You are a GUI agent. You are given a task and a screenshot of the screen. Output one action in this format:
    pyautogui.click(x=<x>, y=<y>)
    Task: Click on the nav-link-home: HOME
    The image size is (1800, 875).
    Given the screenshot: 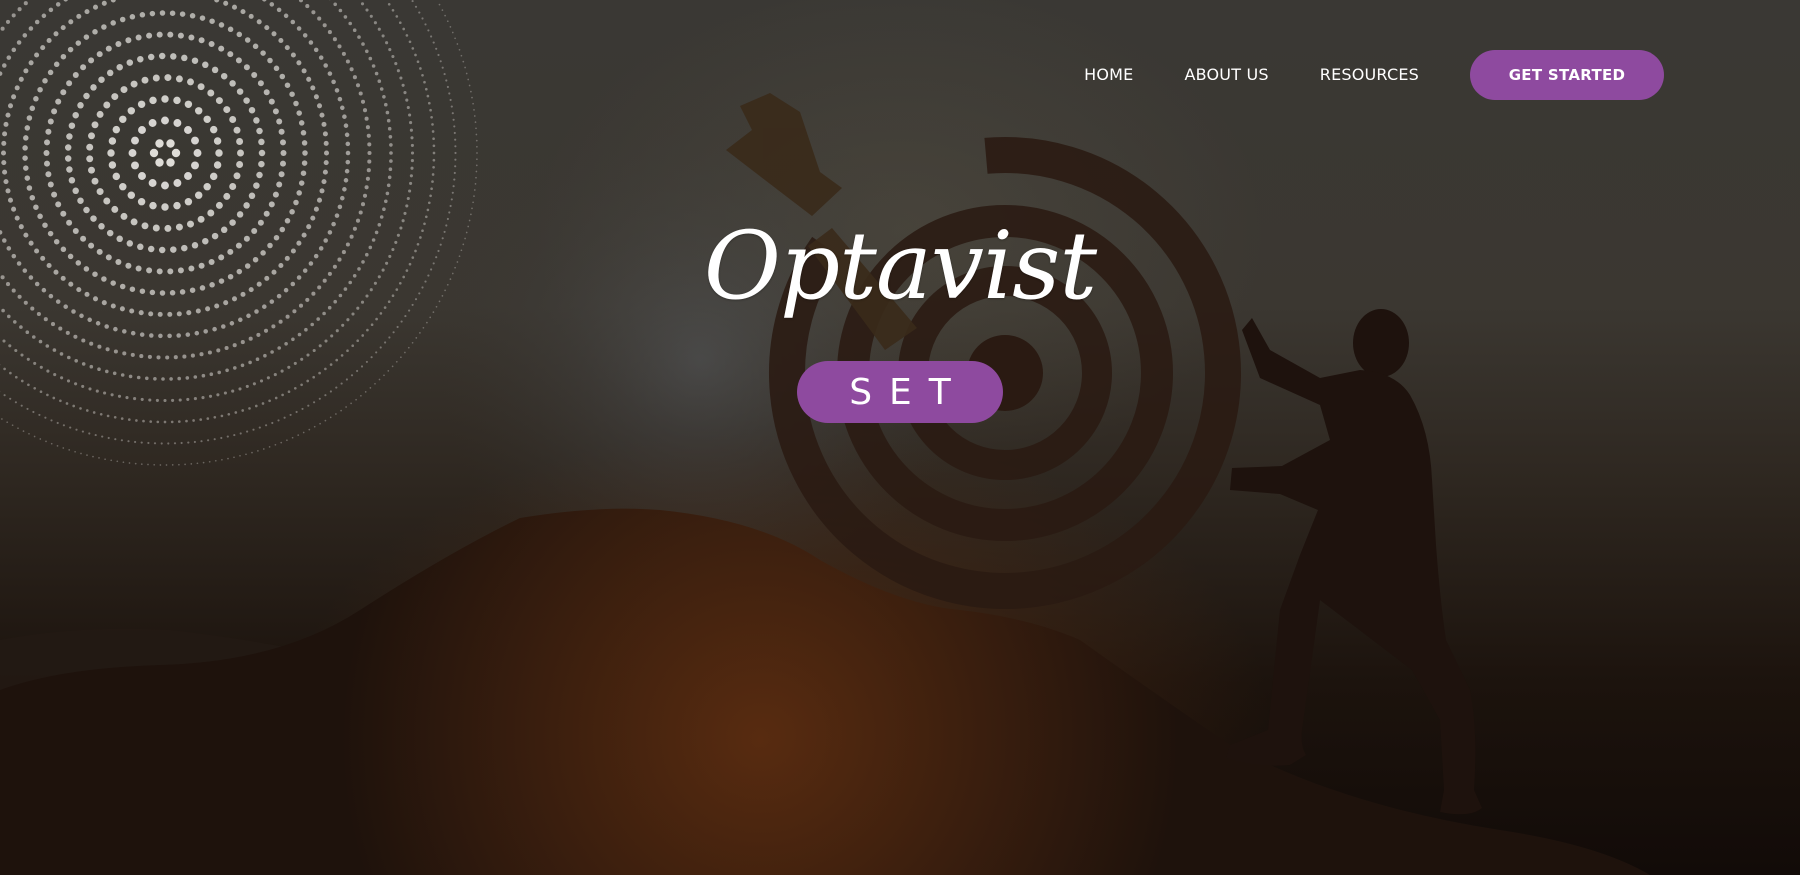 What is the action you would take?
    pyautogui.click(x=1108, y=75)
    